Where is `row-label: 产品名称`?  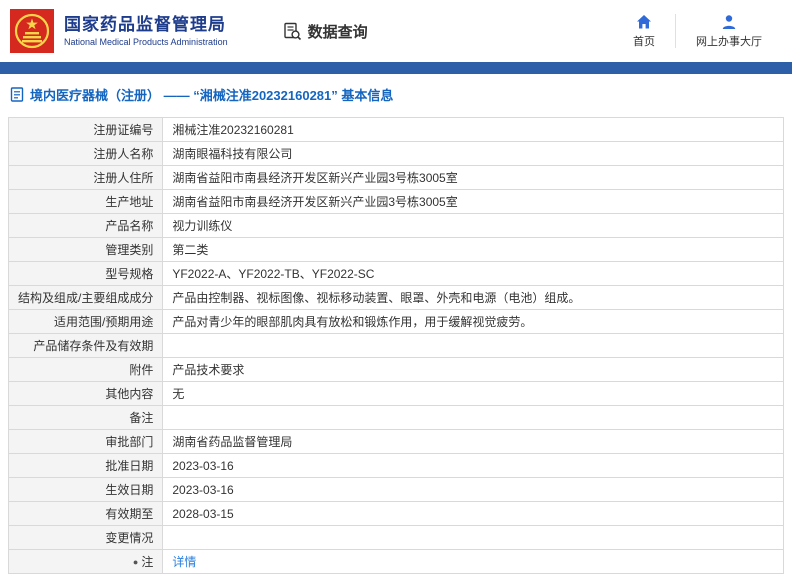
row-label: 产品名称 is located at coordinates (85, 225).